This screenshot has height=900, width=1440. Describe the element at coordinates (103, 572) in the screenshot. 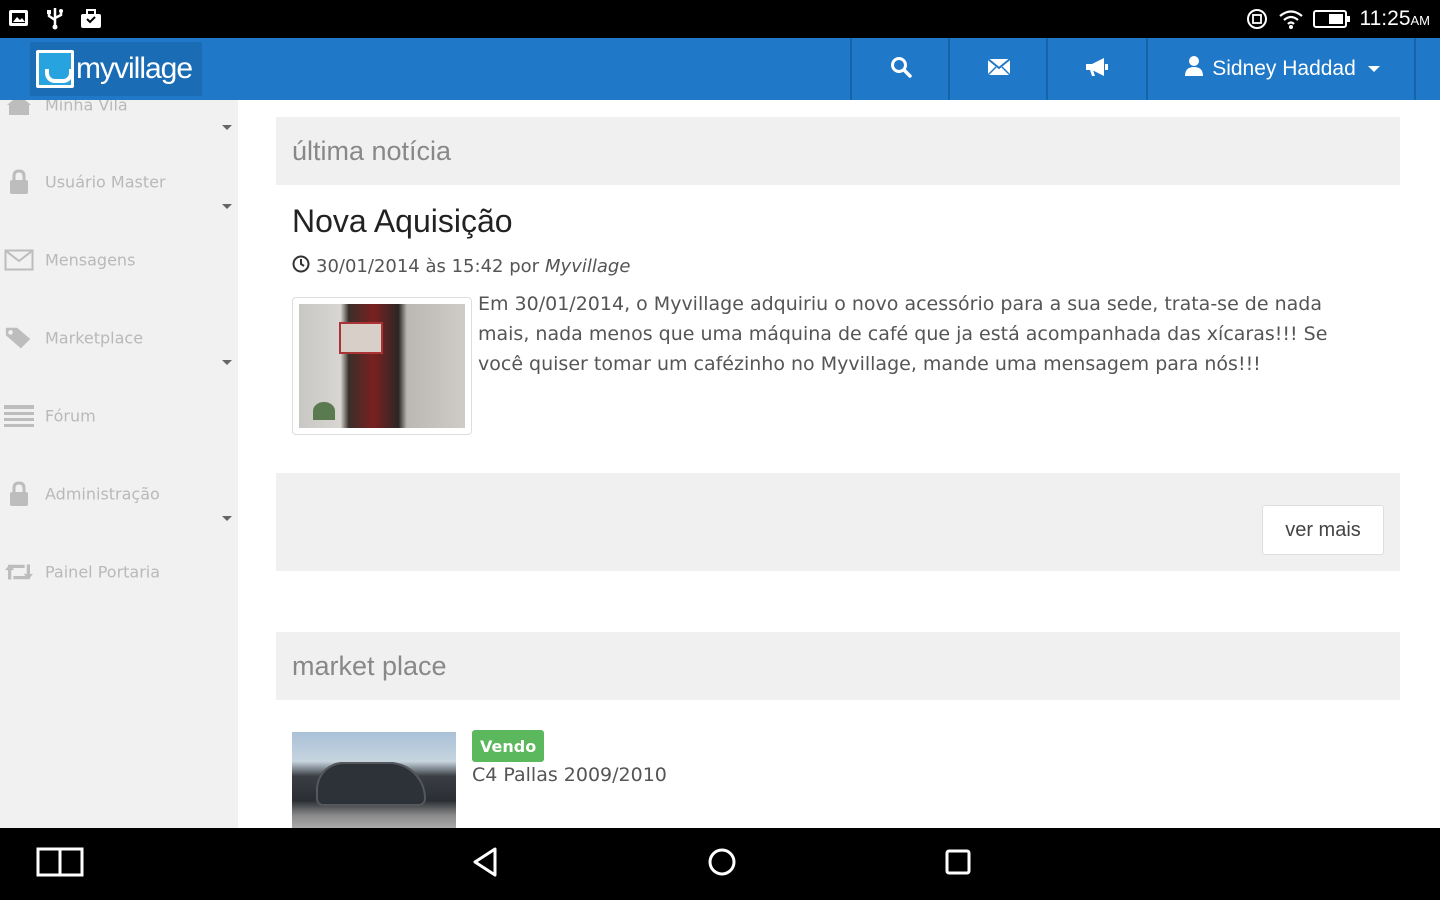

I see `sidebar-item-label: Painel Portaria` at that location.